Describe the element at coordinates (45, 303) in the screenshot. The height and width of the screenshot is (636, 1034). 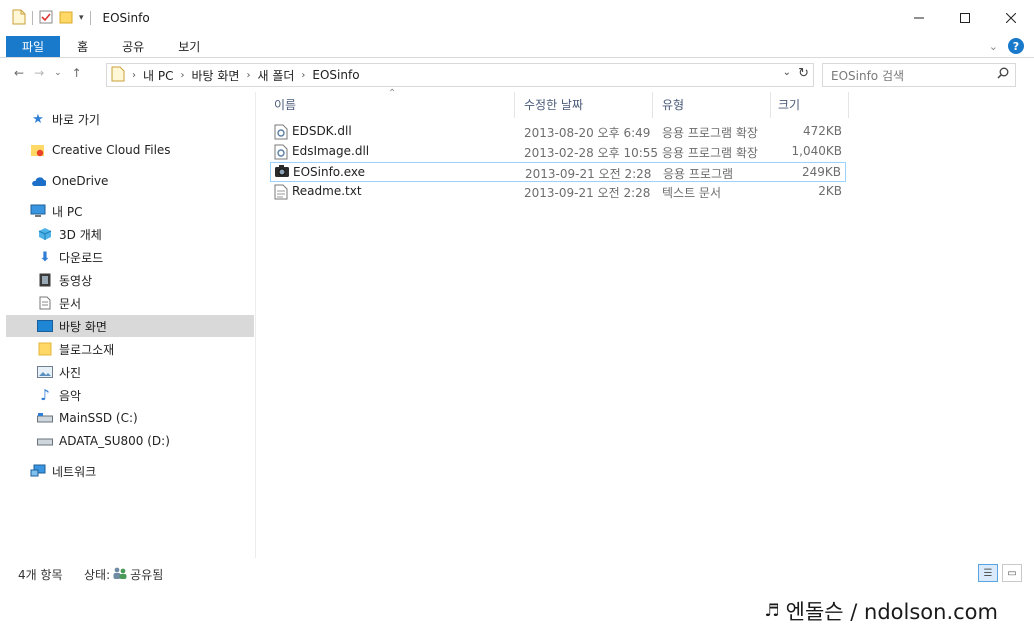
I see `document-icon` at that location.